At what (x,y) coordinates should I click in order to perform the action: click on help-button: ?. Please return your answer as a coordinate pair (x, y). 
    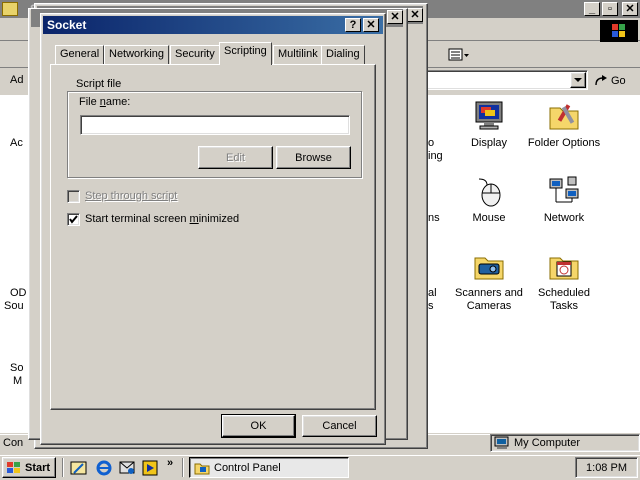
    Looking at the image, I should click on (353, 25).